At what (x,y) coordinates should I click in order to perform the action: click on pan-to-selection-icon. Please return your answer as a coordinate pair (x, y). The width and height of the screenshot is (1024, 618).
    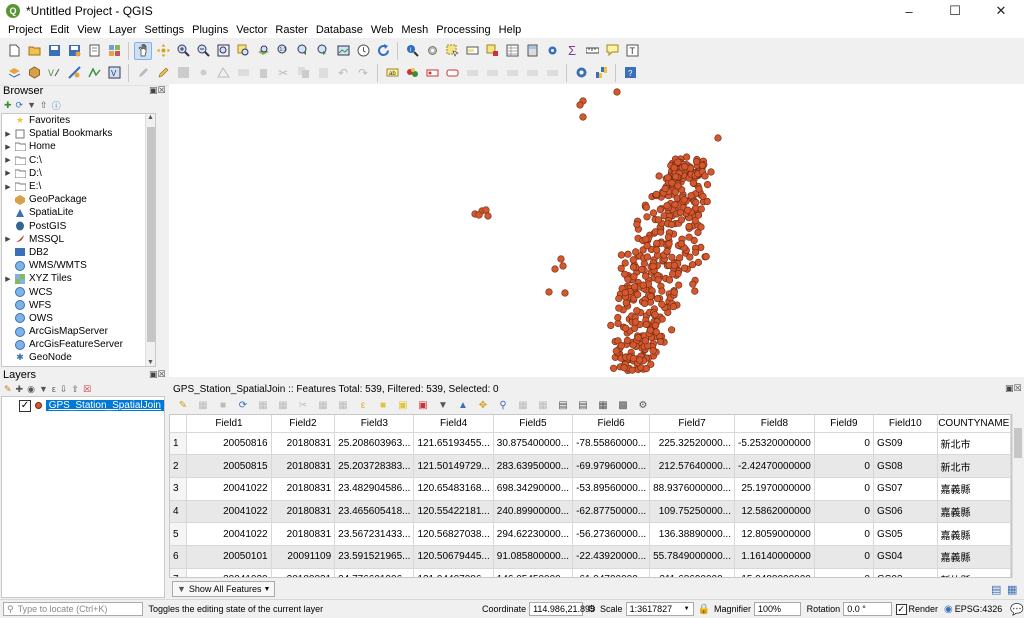
    Looking at the image, I should click on (163, 51).